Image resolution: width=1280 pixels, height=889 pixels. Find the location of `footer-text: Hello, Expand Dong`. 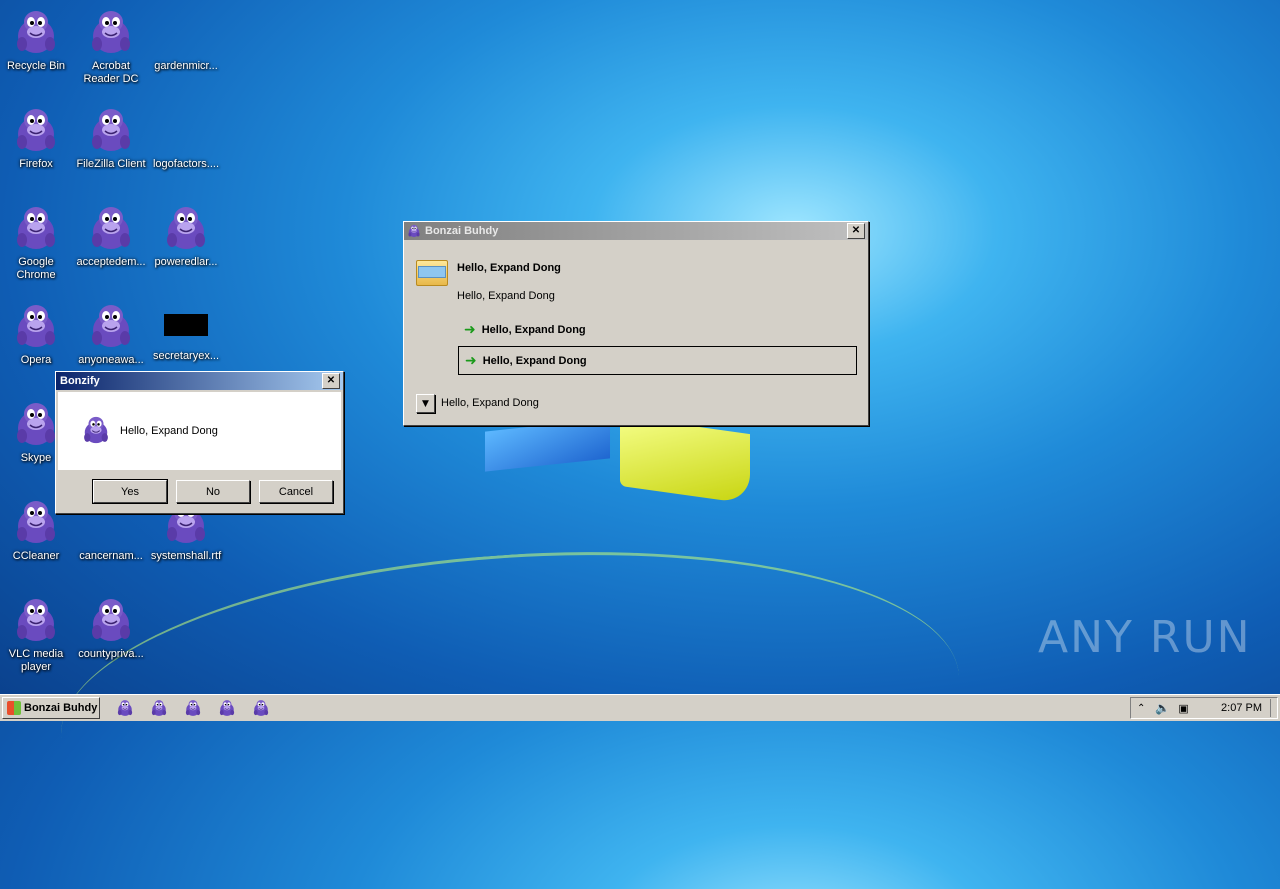

footer-text: Hello, Expand Dong is located at coordinates (490, 403).